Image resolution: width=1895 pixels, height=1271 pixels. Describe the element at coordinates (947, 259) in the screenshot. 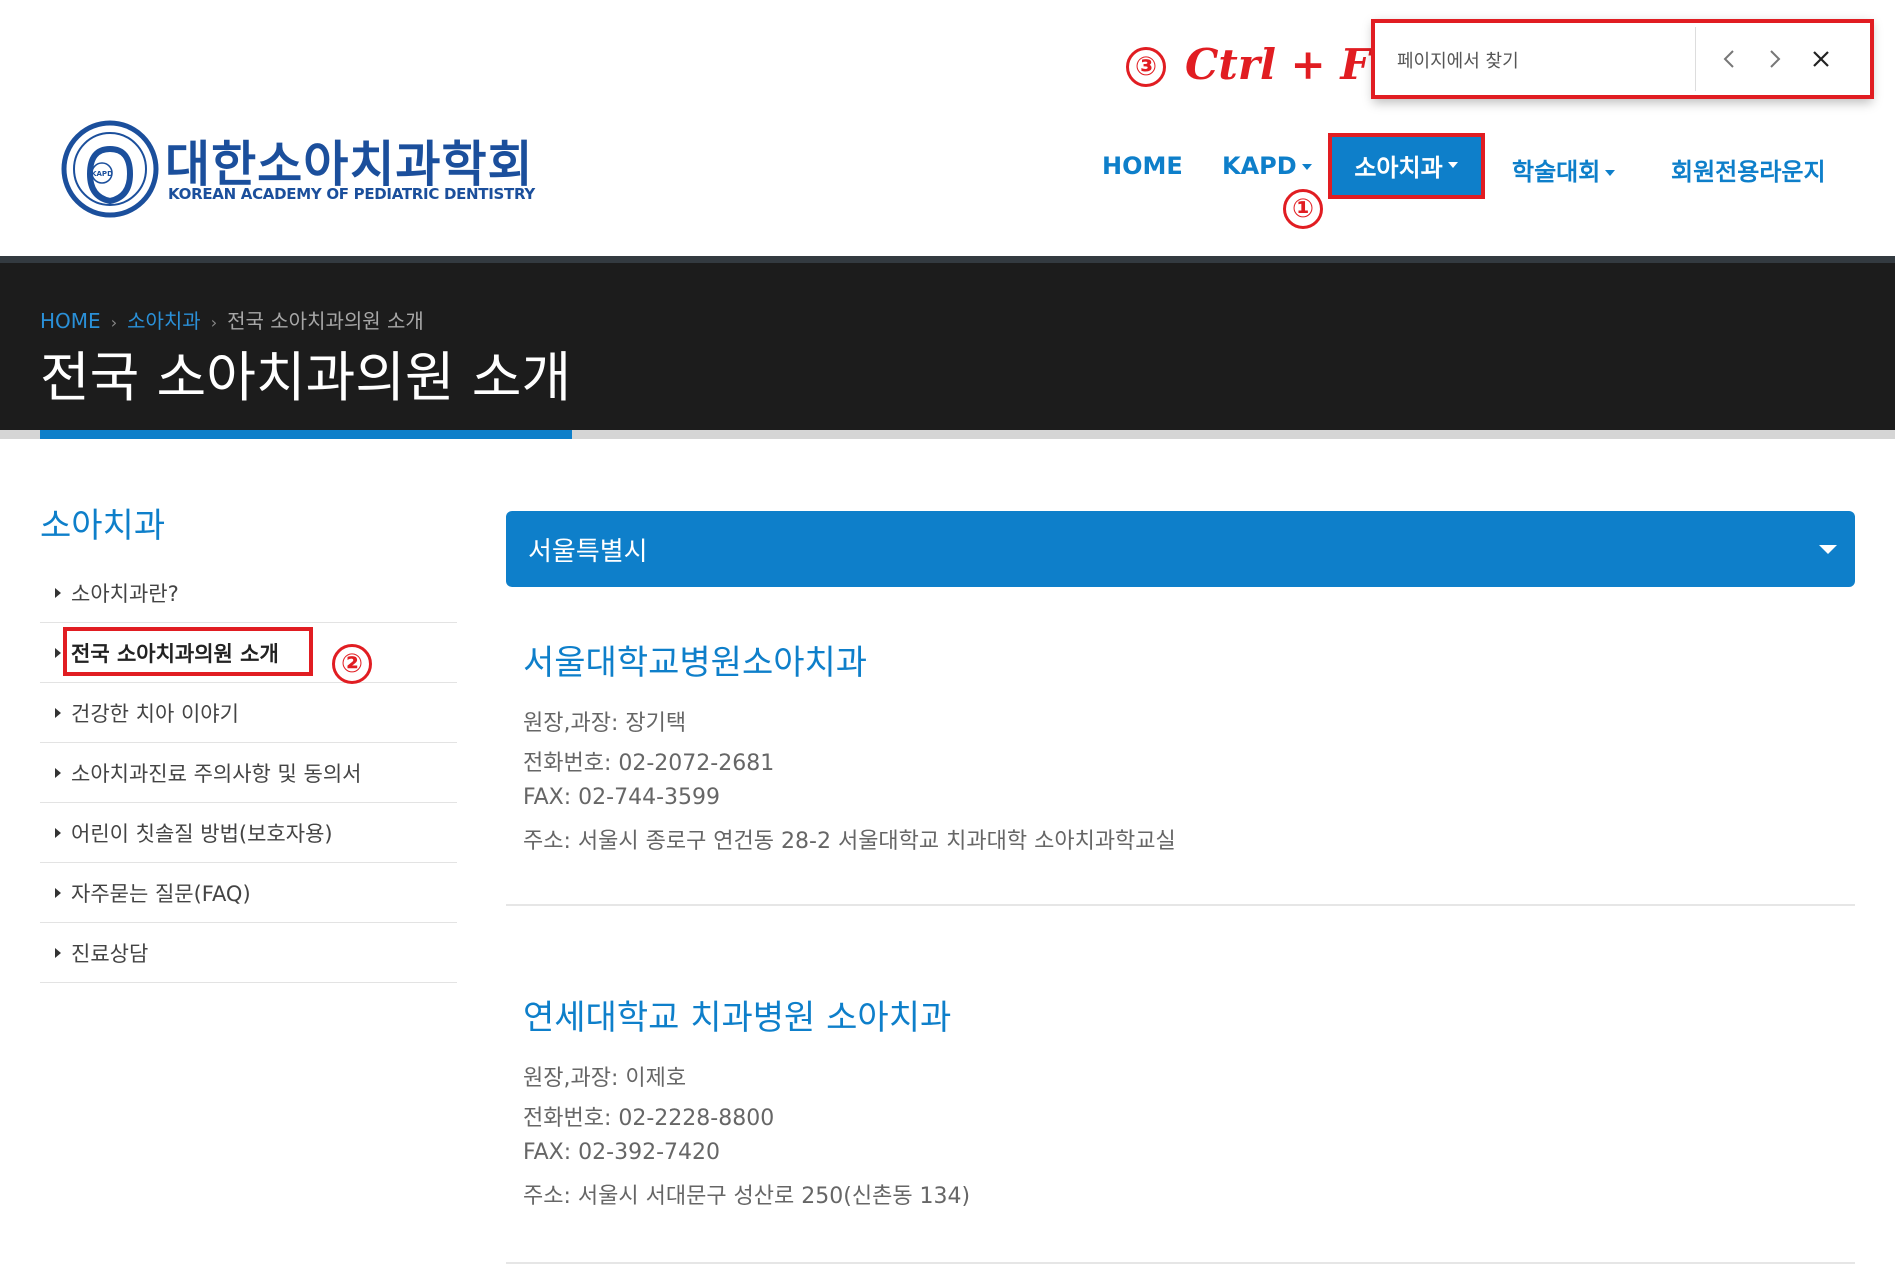

I see `hero-top-border` at that location.